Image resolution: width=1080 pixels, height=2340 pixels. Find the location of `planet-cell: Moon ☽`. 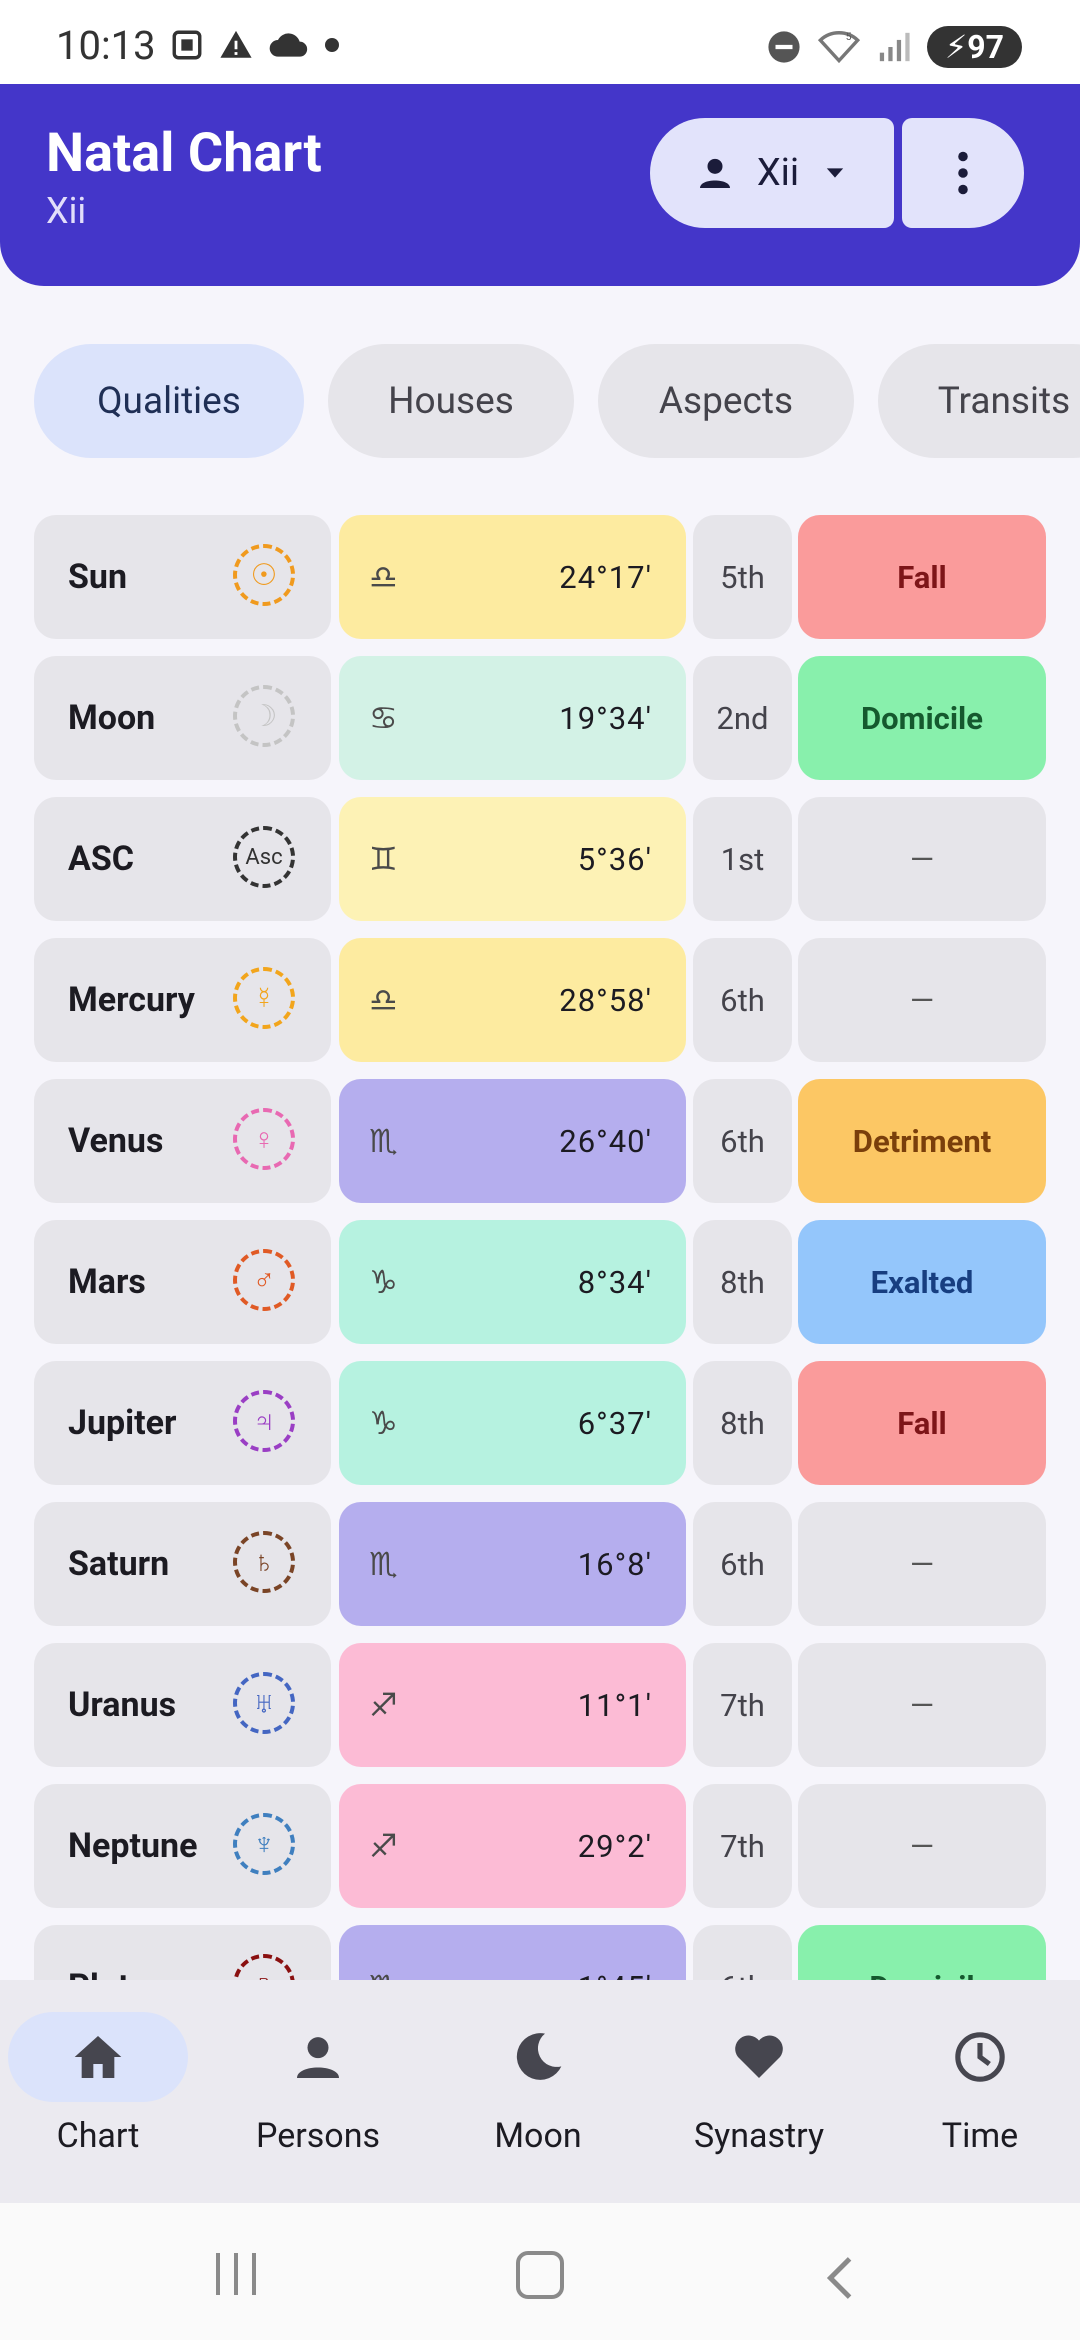

planet-cell: Moon ☽ is located at coordinates (182, 718).